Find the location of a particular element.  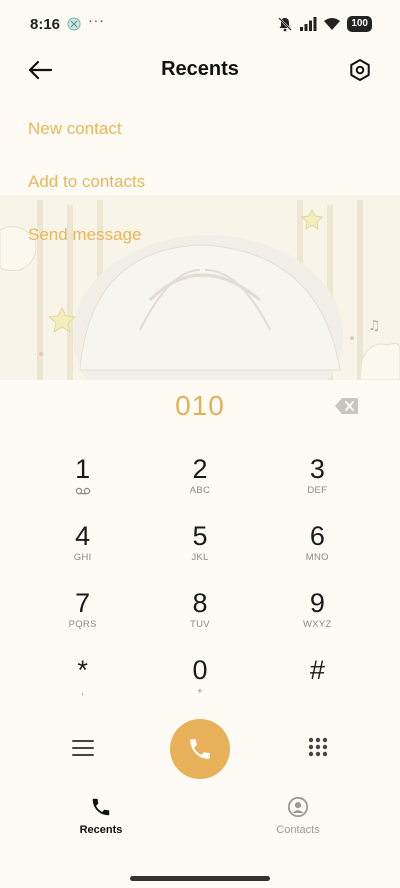

key-letters: JKL is located at coordinates (200, 557).